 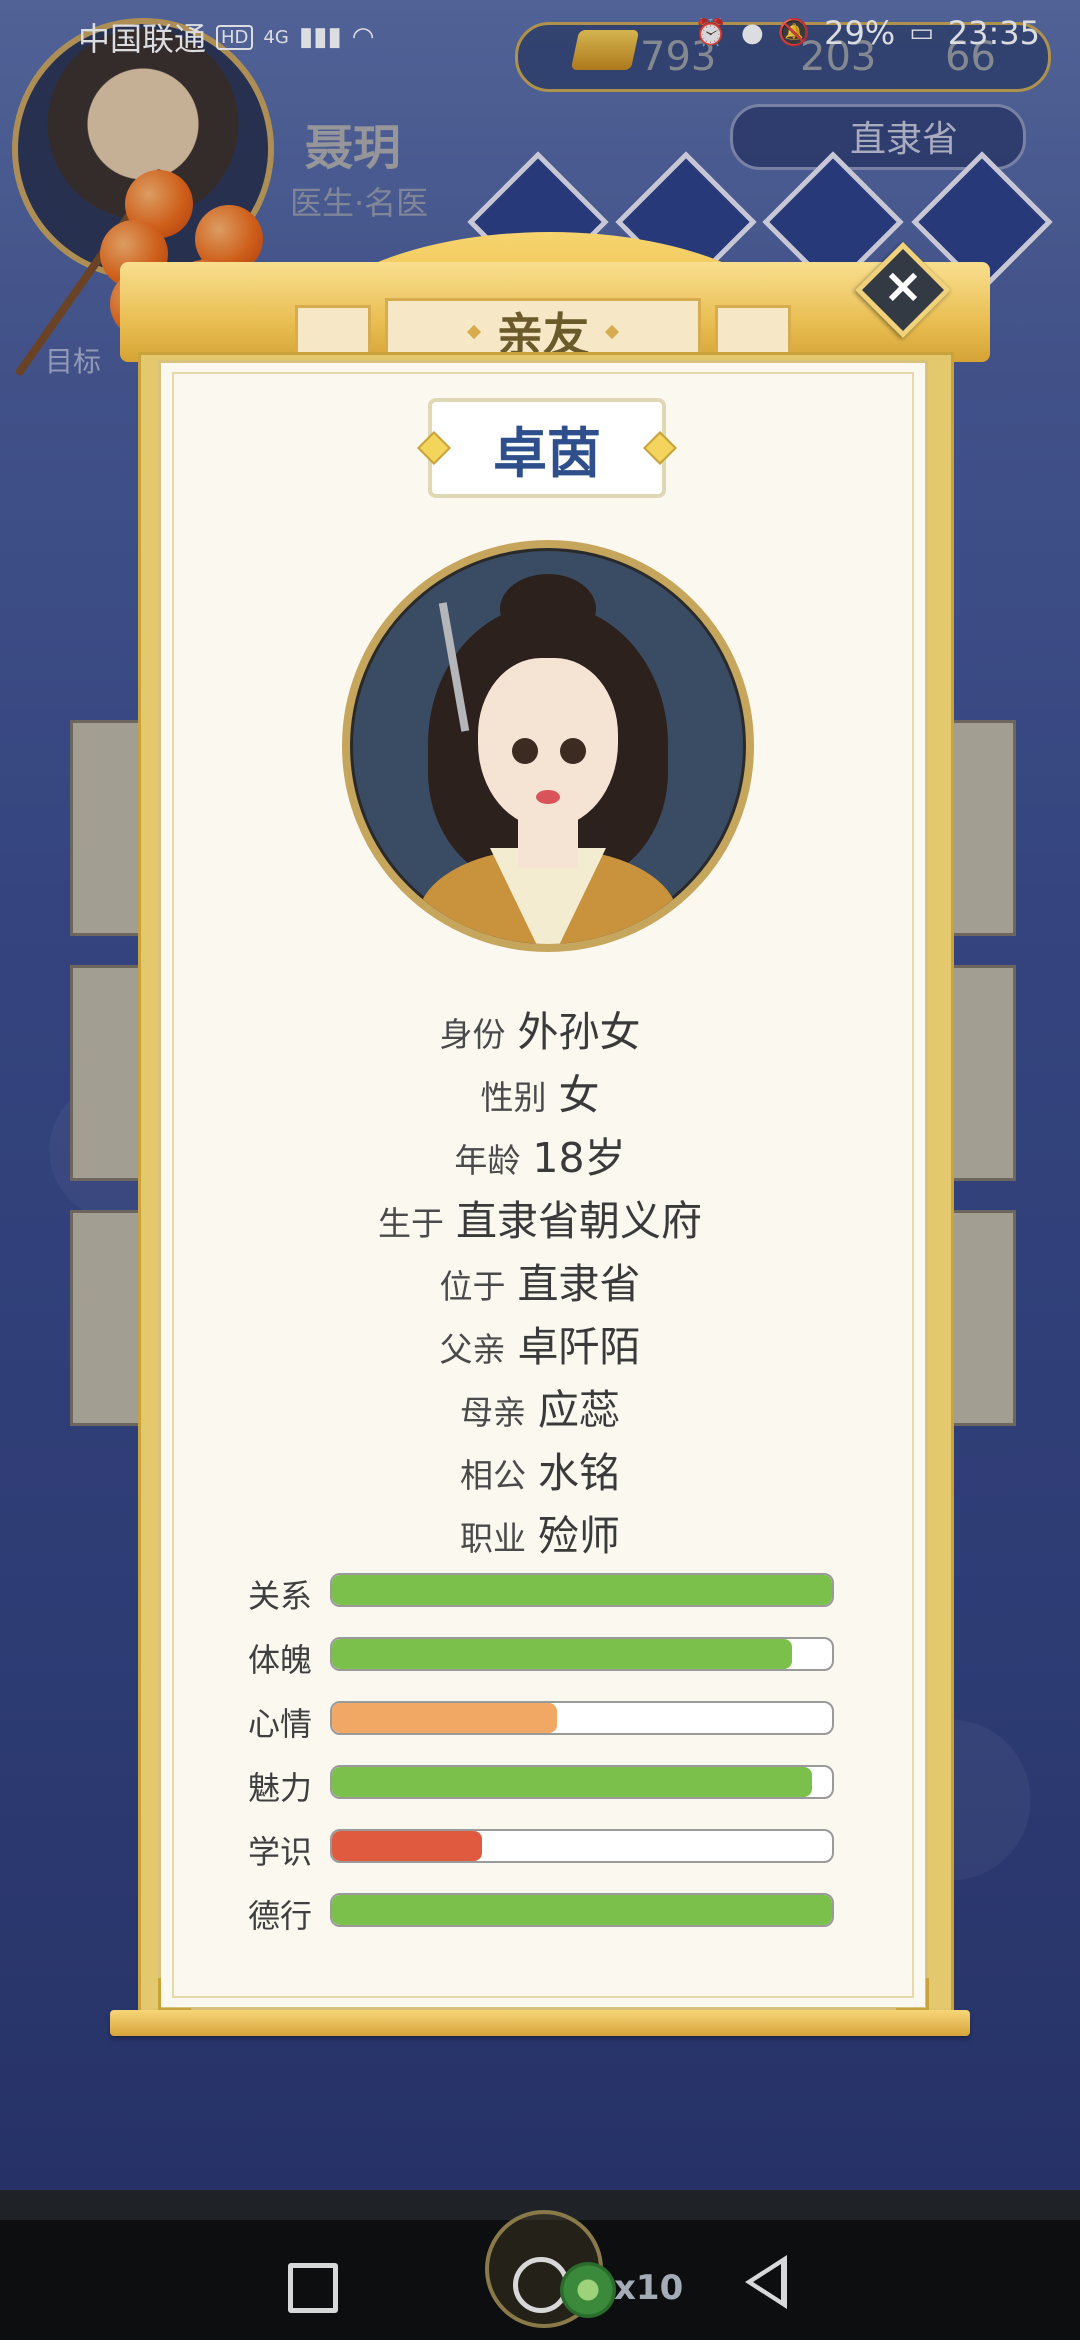 I want to click on stat-label-relationship: 关系, so click(x=280, y=1596).